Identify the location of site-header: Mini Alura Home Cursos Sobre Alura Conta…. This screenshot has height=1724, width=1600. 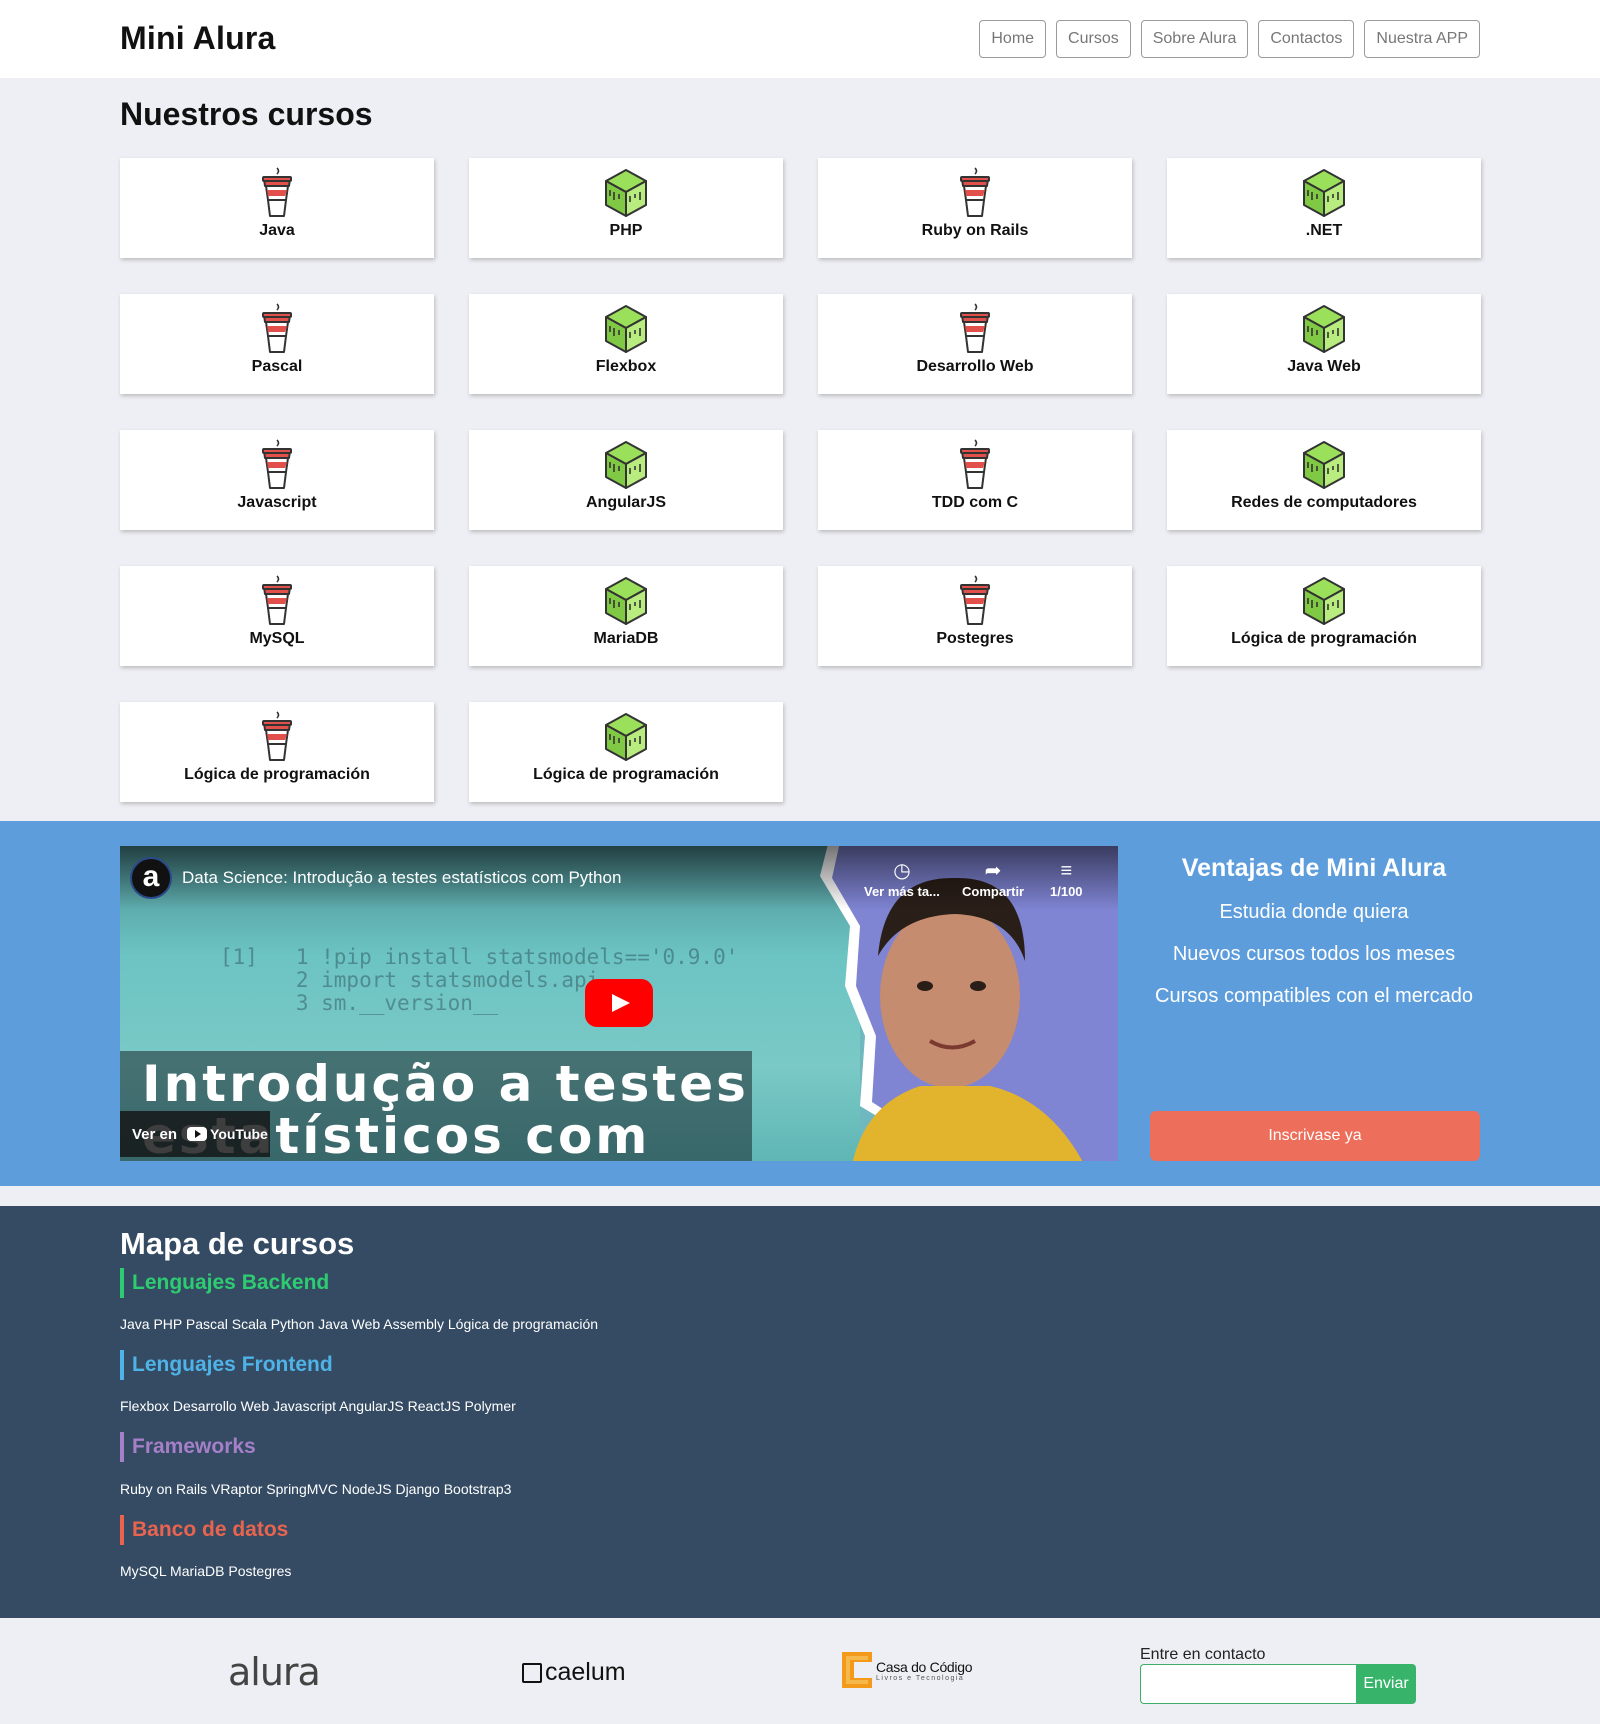
(800, 39).